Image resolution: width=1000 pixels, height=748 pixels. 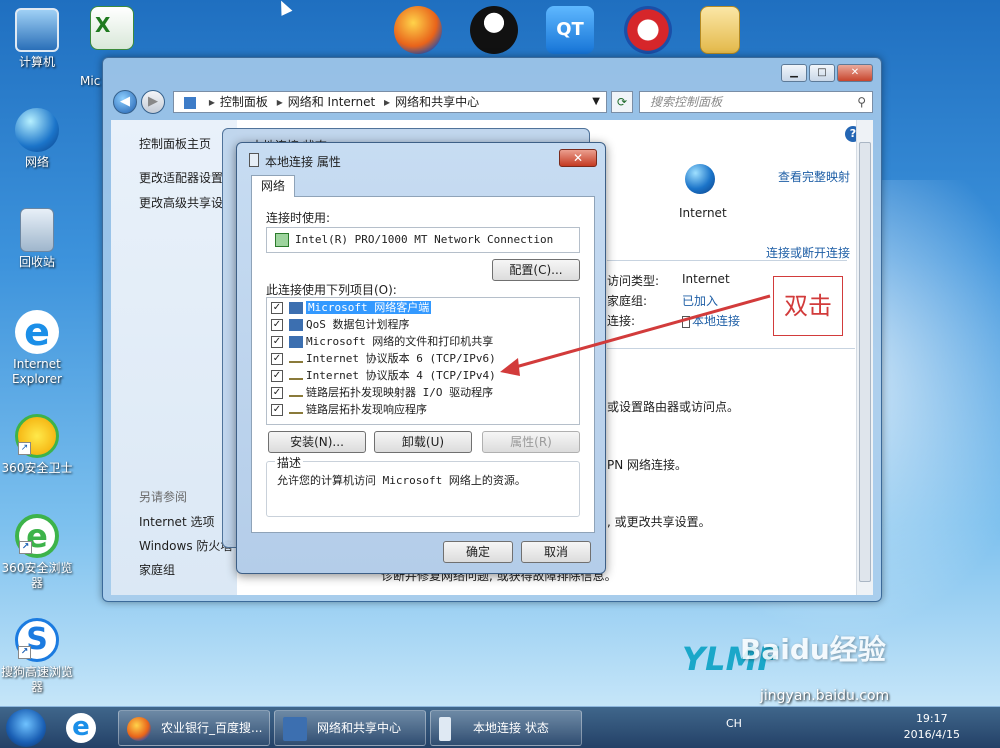 What do you see at coordinates (808, 306) in the screenshot?
I see `annotation-label: 双击` at bounding box center [808, 306].